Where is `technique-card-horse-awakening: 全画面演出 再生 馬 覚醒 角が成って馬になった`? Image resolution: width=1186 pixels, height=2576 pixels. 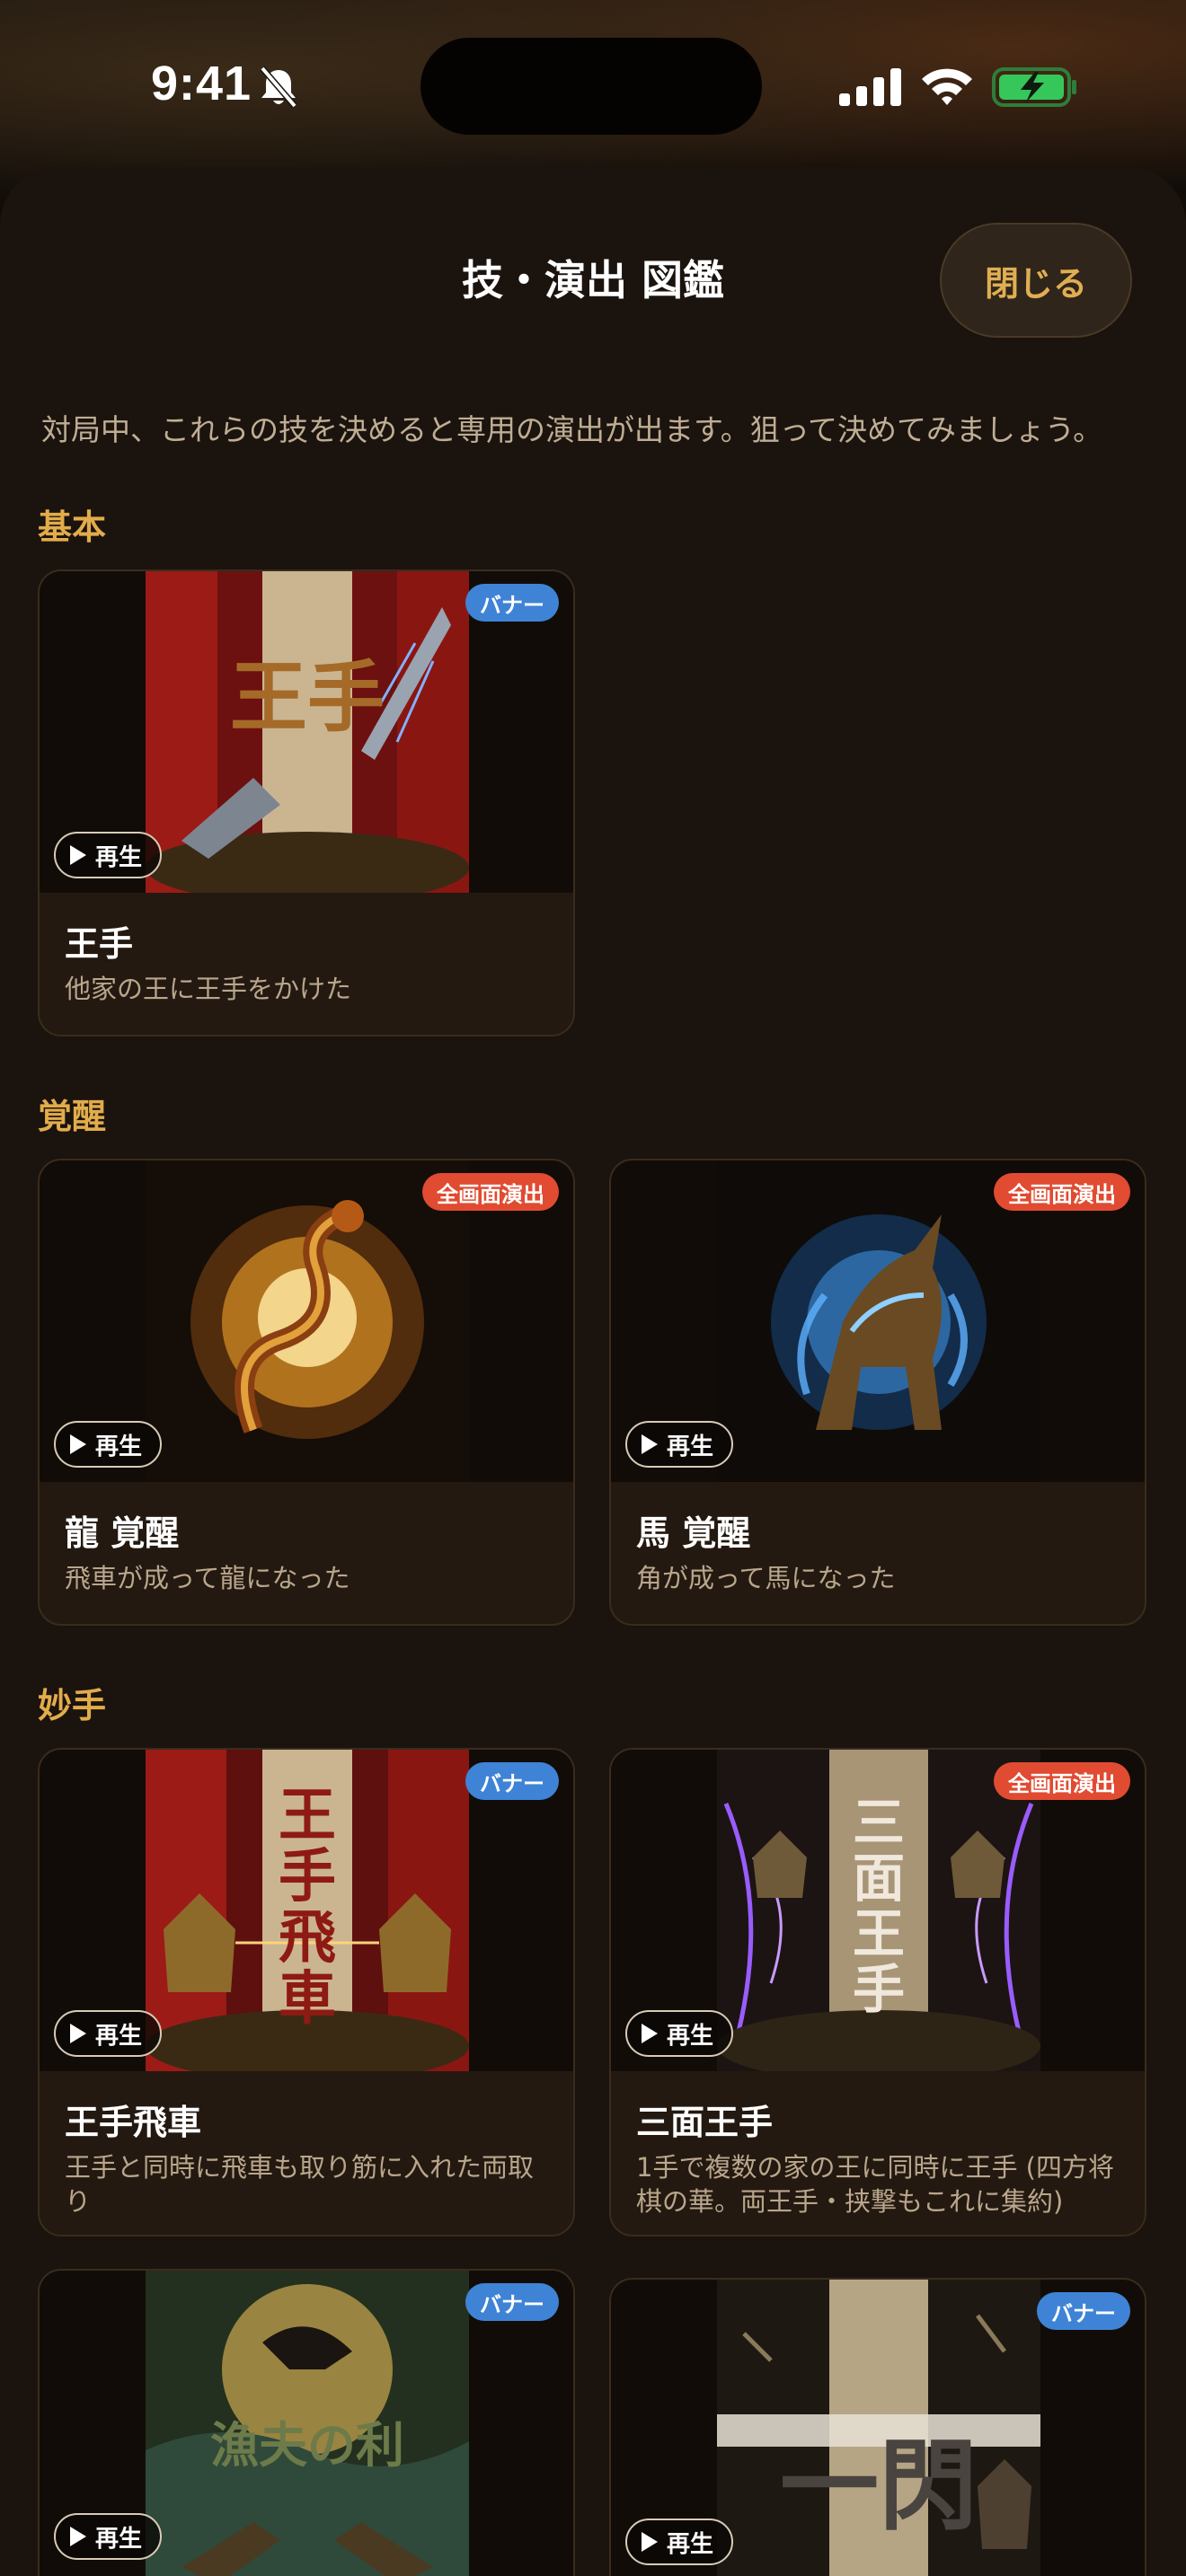 technique-card-horse-awakening: 全画面演出 再生 馬 覚醒 角が成って馬になった is located at coordinates (877, 1392).